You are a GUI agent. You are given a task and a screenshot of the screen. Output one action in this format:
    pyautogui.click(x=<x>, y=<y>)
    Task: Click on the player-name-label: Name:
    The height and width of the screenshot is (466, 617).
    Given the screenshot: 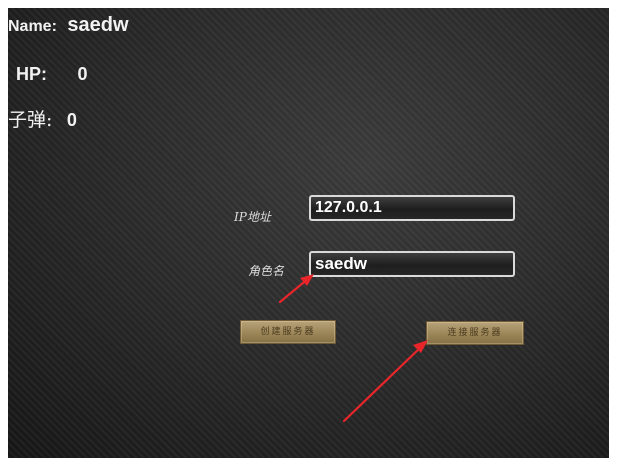 What is the action you would take?
    pyautogui.click(x=32, y=26)
    